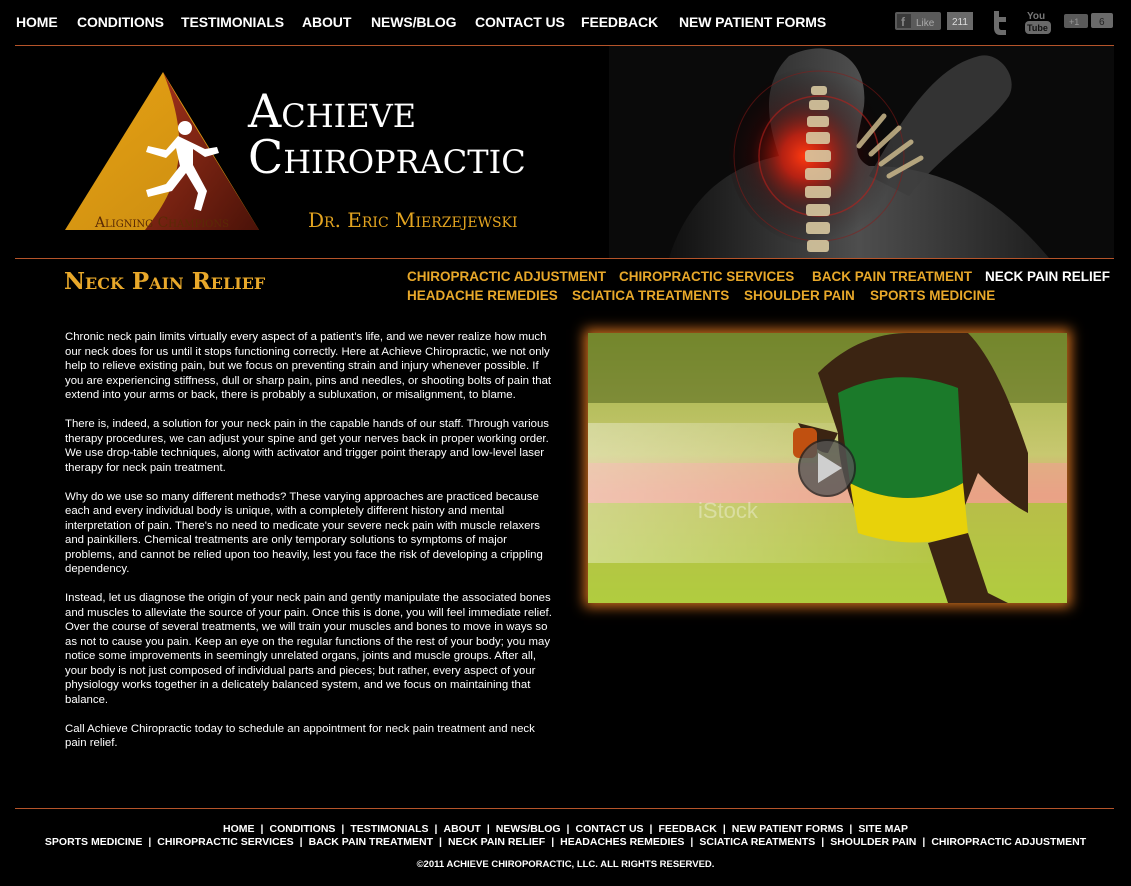 The image size is (1131, 886). Describe the element at coordinates (1074, 22) in the screenshot. I see `svg-text: +1` at that location.